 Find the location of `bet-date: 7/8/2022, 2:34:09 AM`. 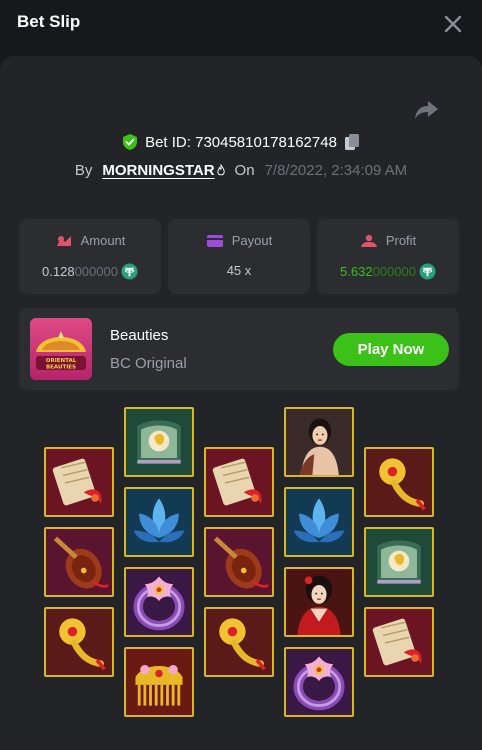

bet-date: 7/8/2022, 2:34:09 AM is located at coordinates (336, 170).